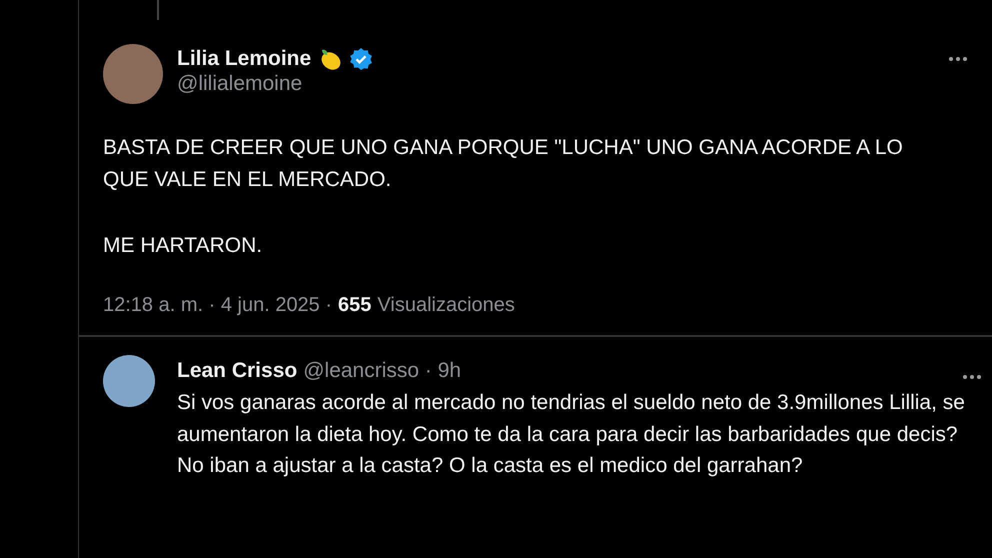  Describe the element at coordinates (129, 381) in the screenshot. I see `avatar` at that location.